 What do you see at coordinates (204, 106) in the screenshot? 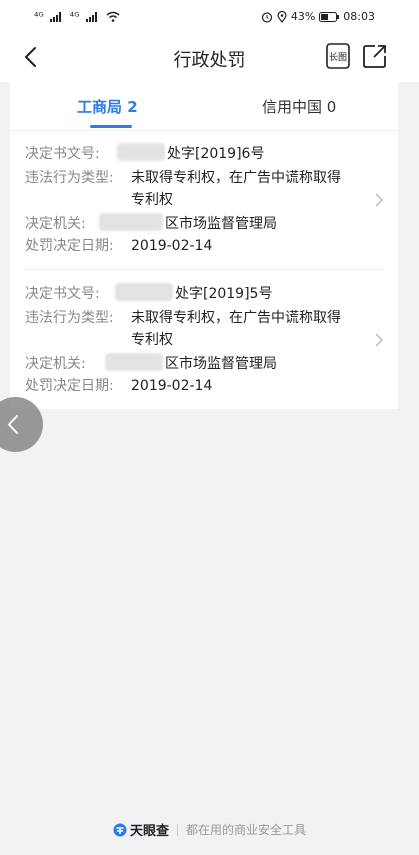
I see `tab-bar: 工商局 2 信用中国 0` at bounding box center [204, 106].